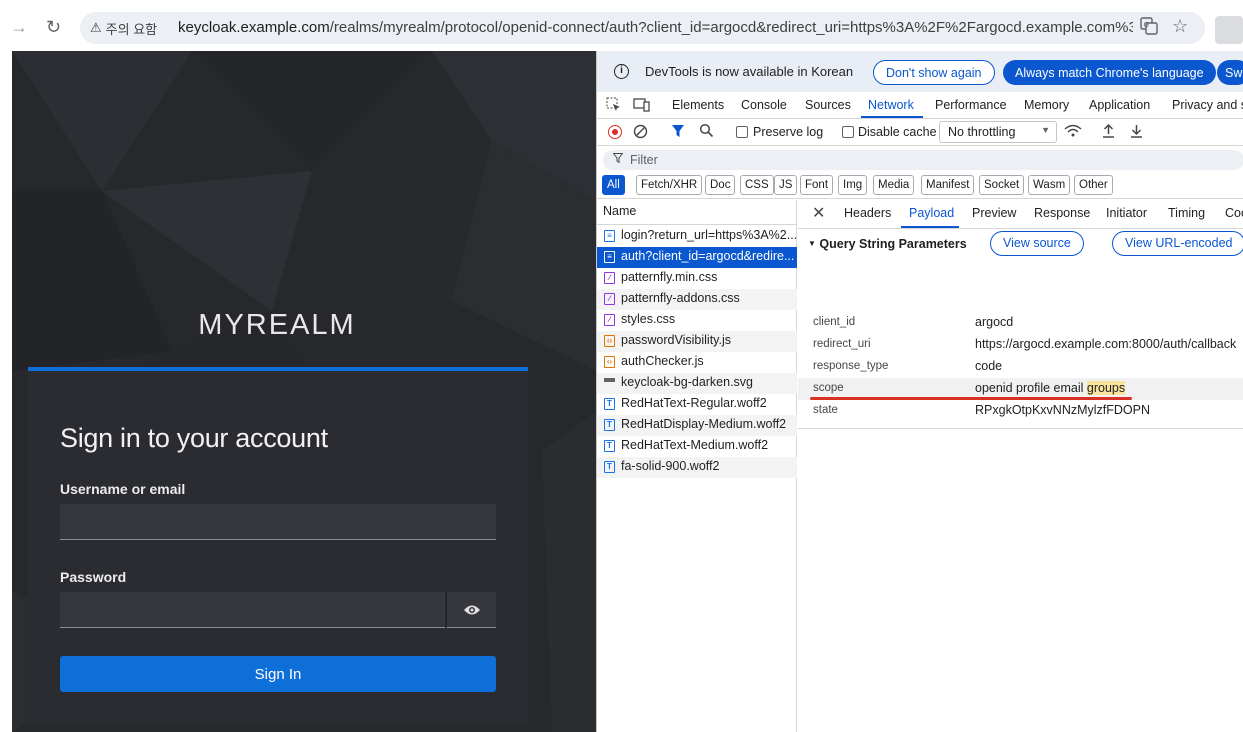 The width and height of the screenshot is (1243, 732). Describe the element at coordinates (887, 244) in the screenshot. I see `query-string-section-header: ▼ Query String Parameters` at that location.